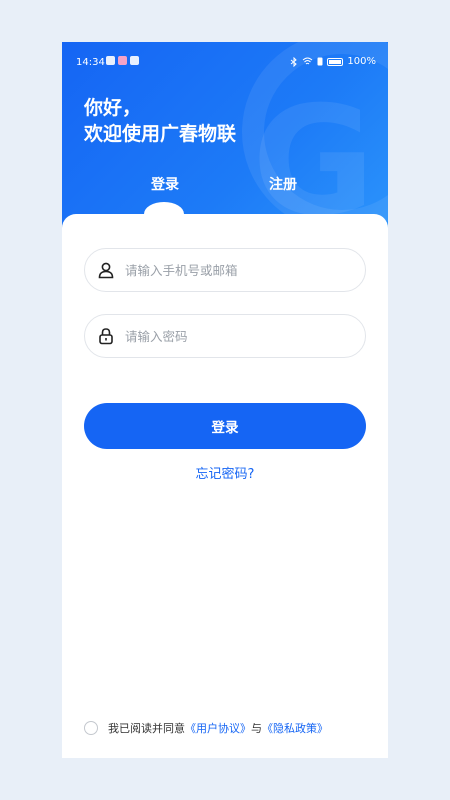 The image size is (450, 800). I want to click on forgot-password-link: 忘记密码?, so click(225, 472).